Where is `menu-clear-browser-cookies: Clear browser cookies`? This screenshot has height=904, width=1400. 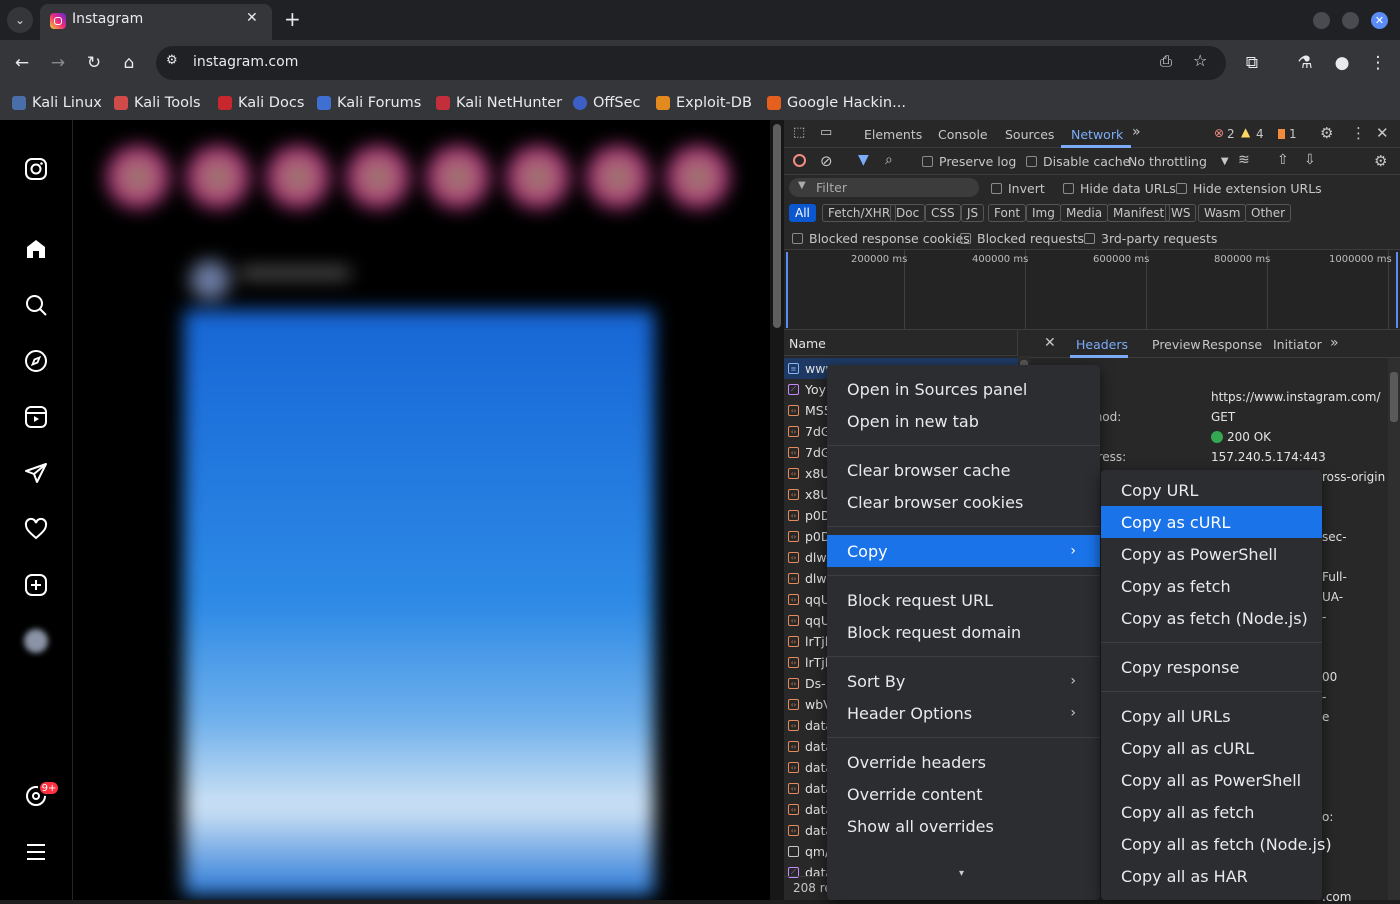
menu-clear-browser-cookies: Clear browser cookies is located at coordinates (963, 502).